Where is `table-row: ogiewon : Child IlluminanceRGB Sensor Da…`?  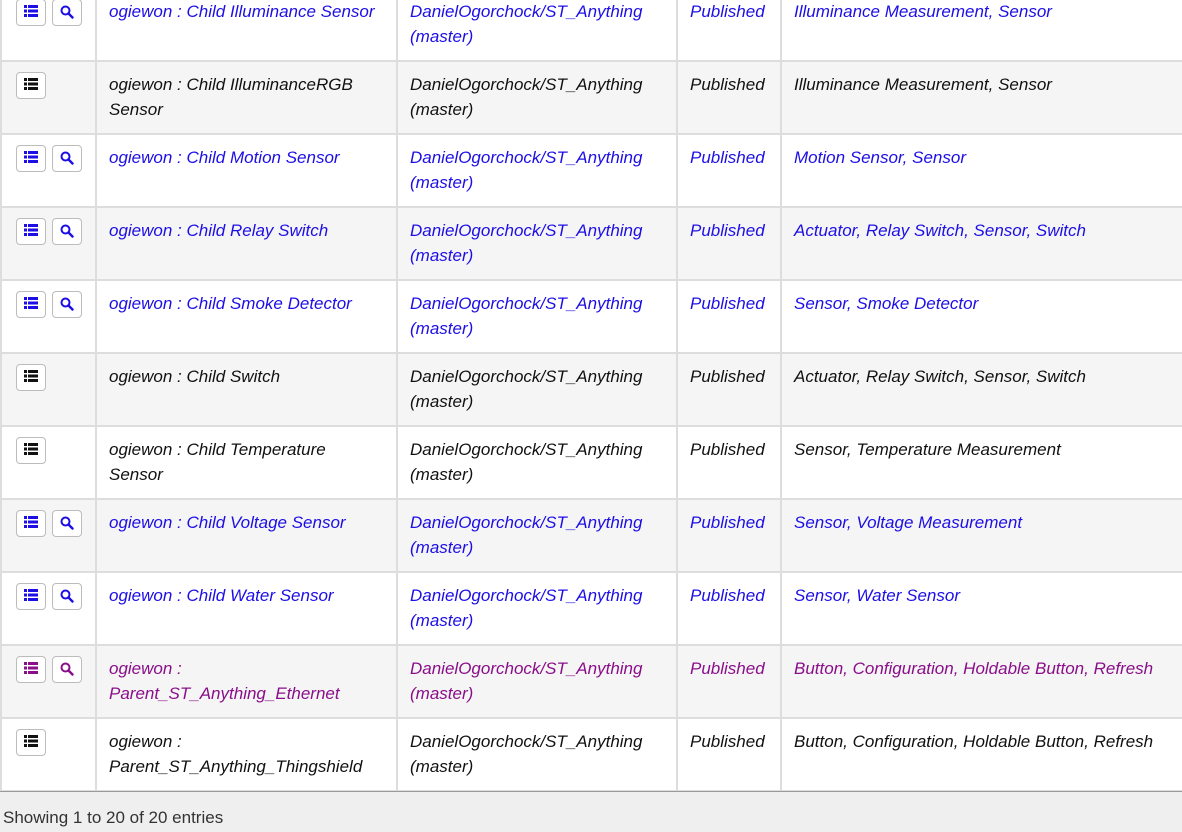 table-row: ogiewon : Child IlluminanceRGB Sensor Da… is located at coordinates (591, 97).